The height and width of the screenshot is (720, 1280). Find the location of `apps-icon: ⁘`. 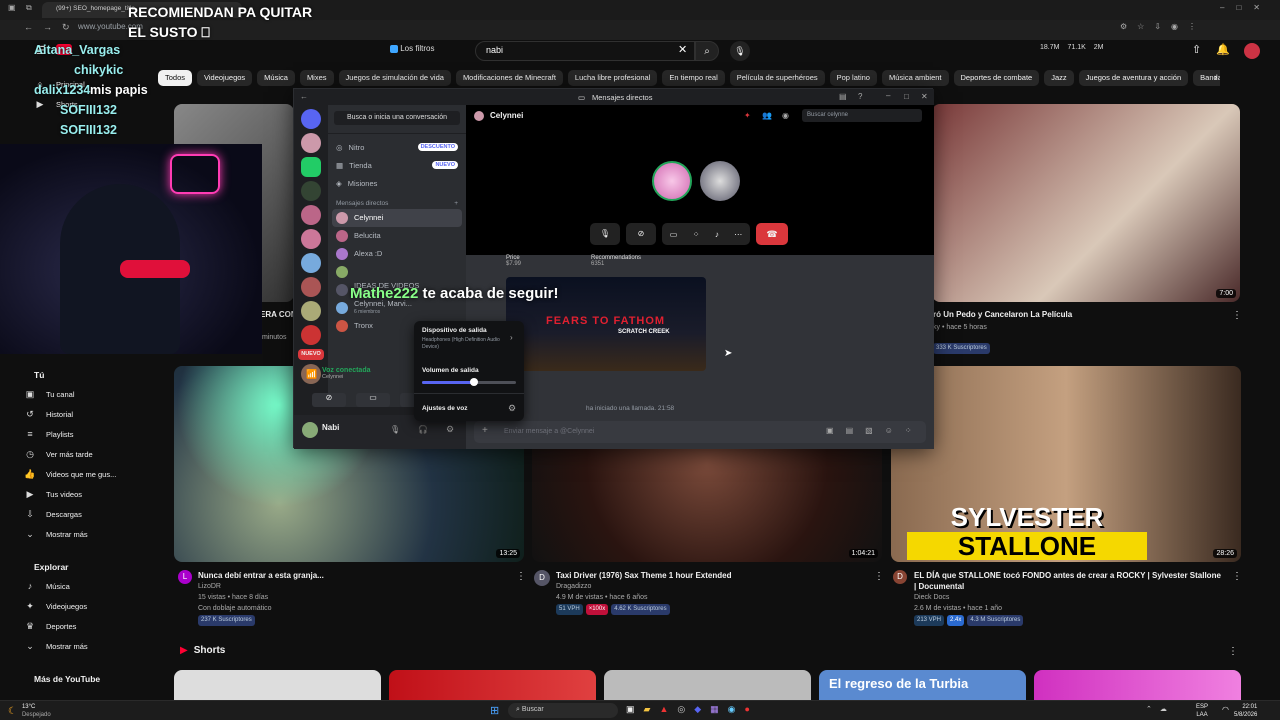

apps-icon: ⁘ is located at coordinates (908, 430).